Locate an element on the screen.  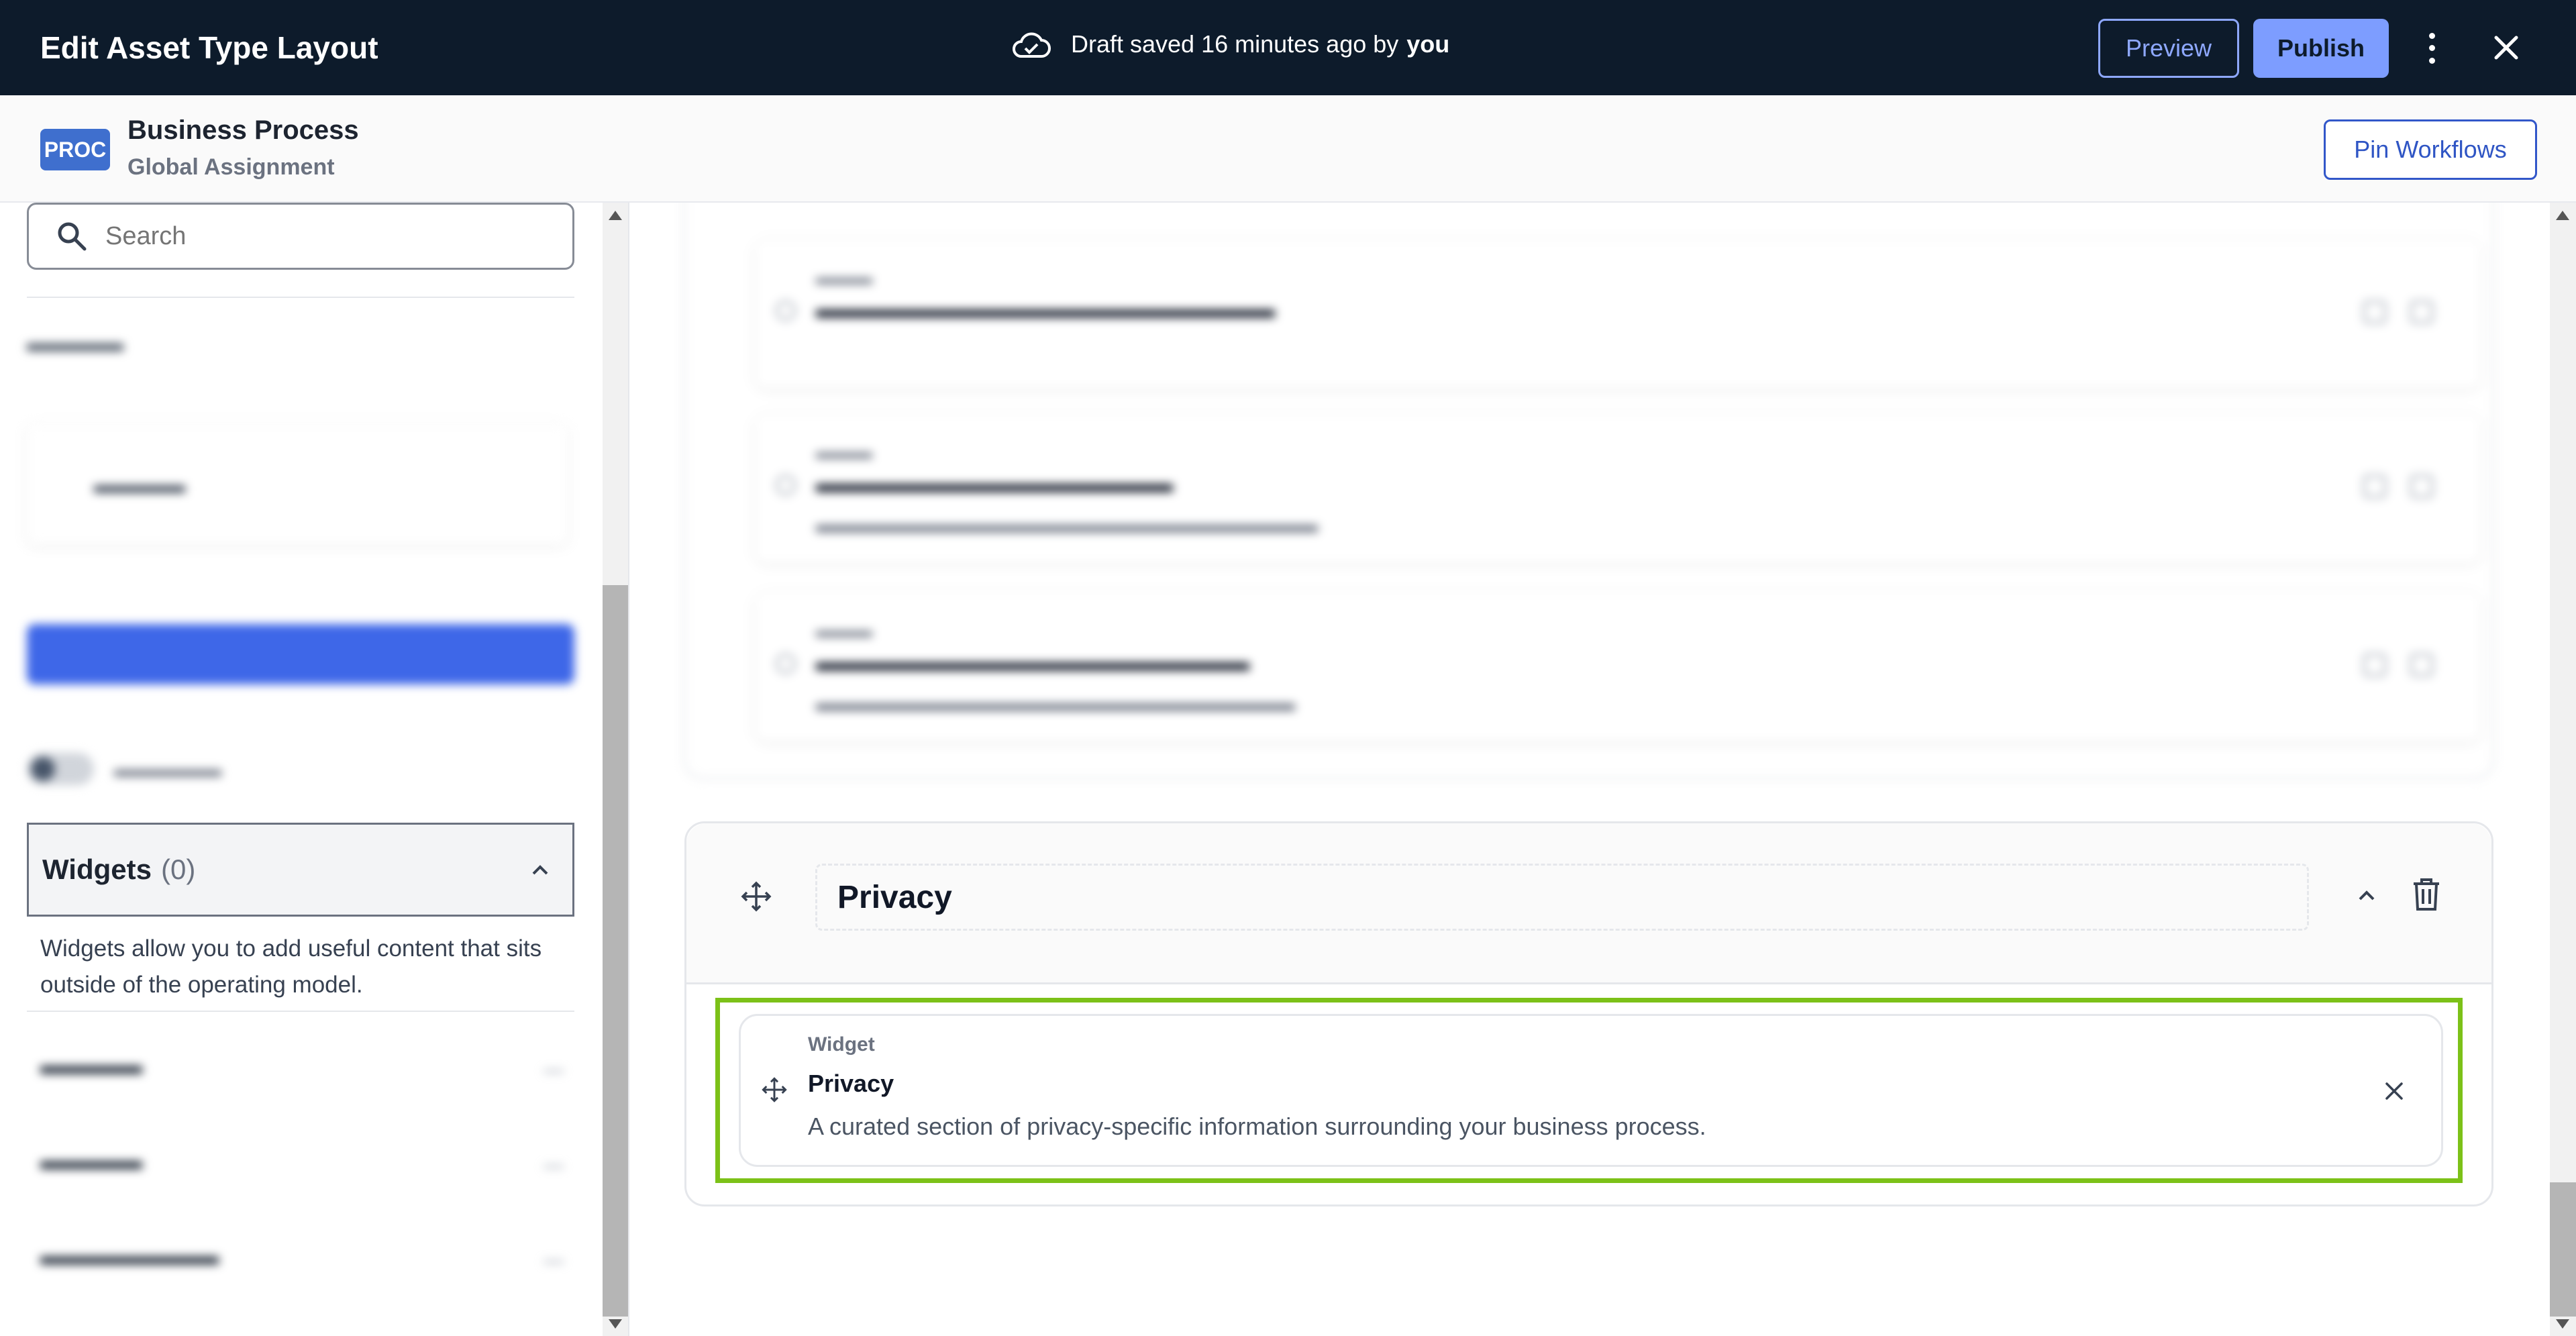
draft-user: you is located at coordinates (1428, 44).